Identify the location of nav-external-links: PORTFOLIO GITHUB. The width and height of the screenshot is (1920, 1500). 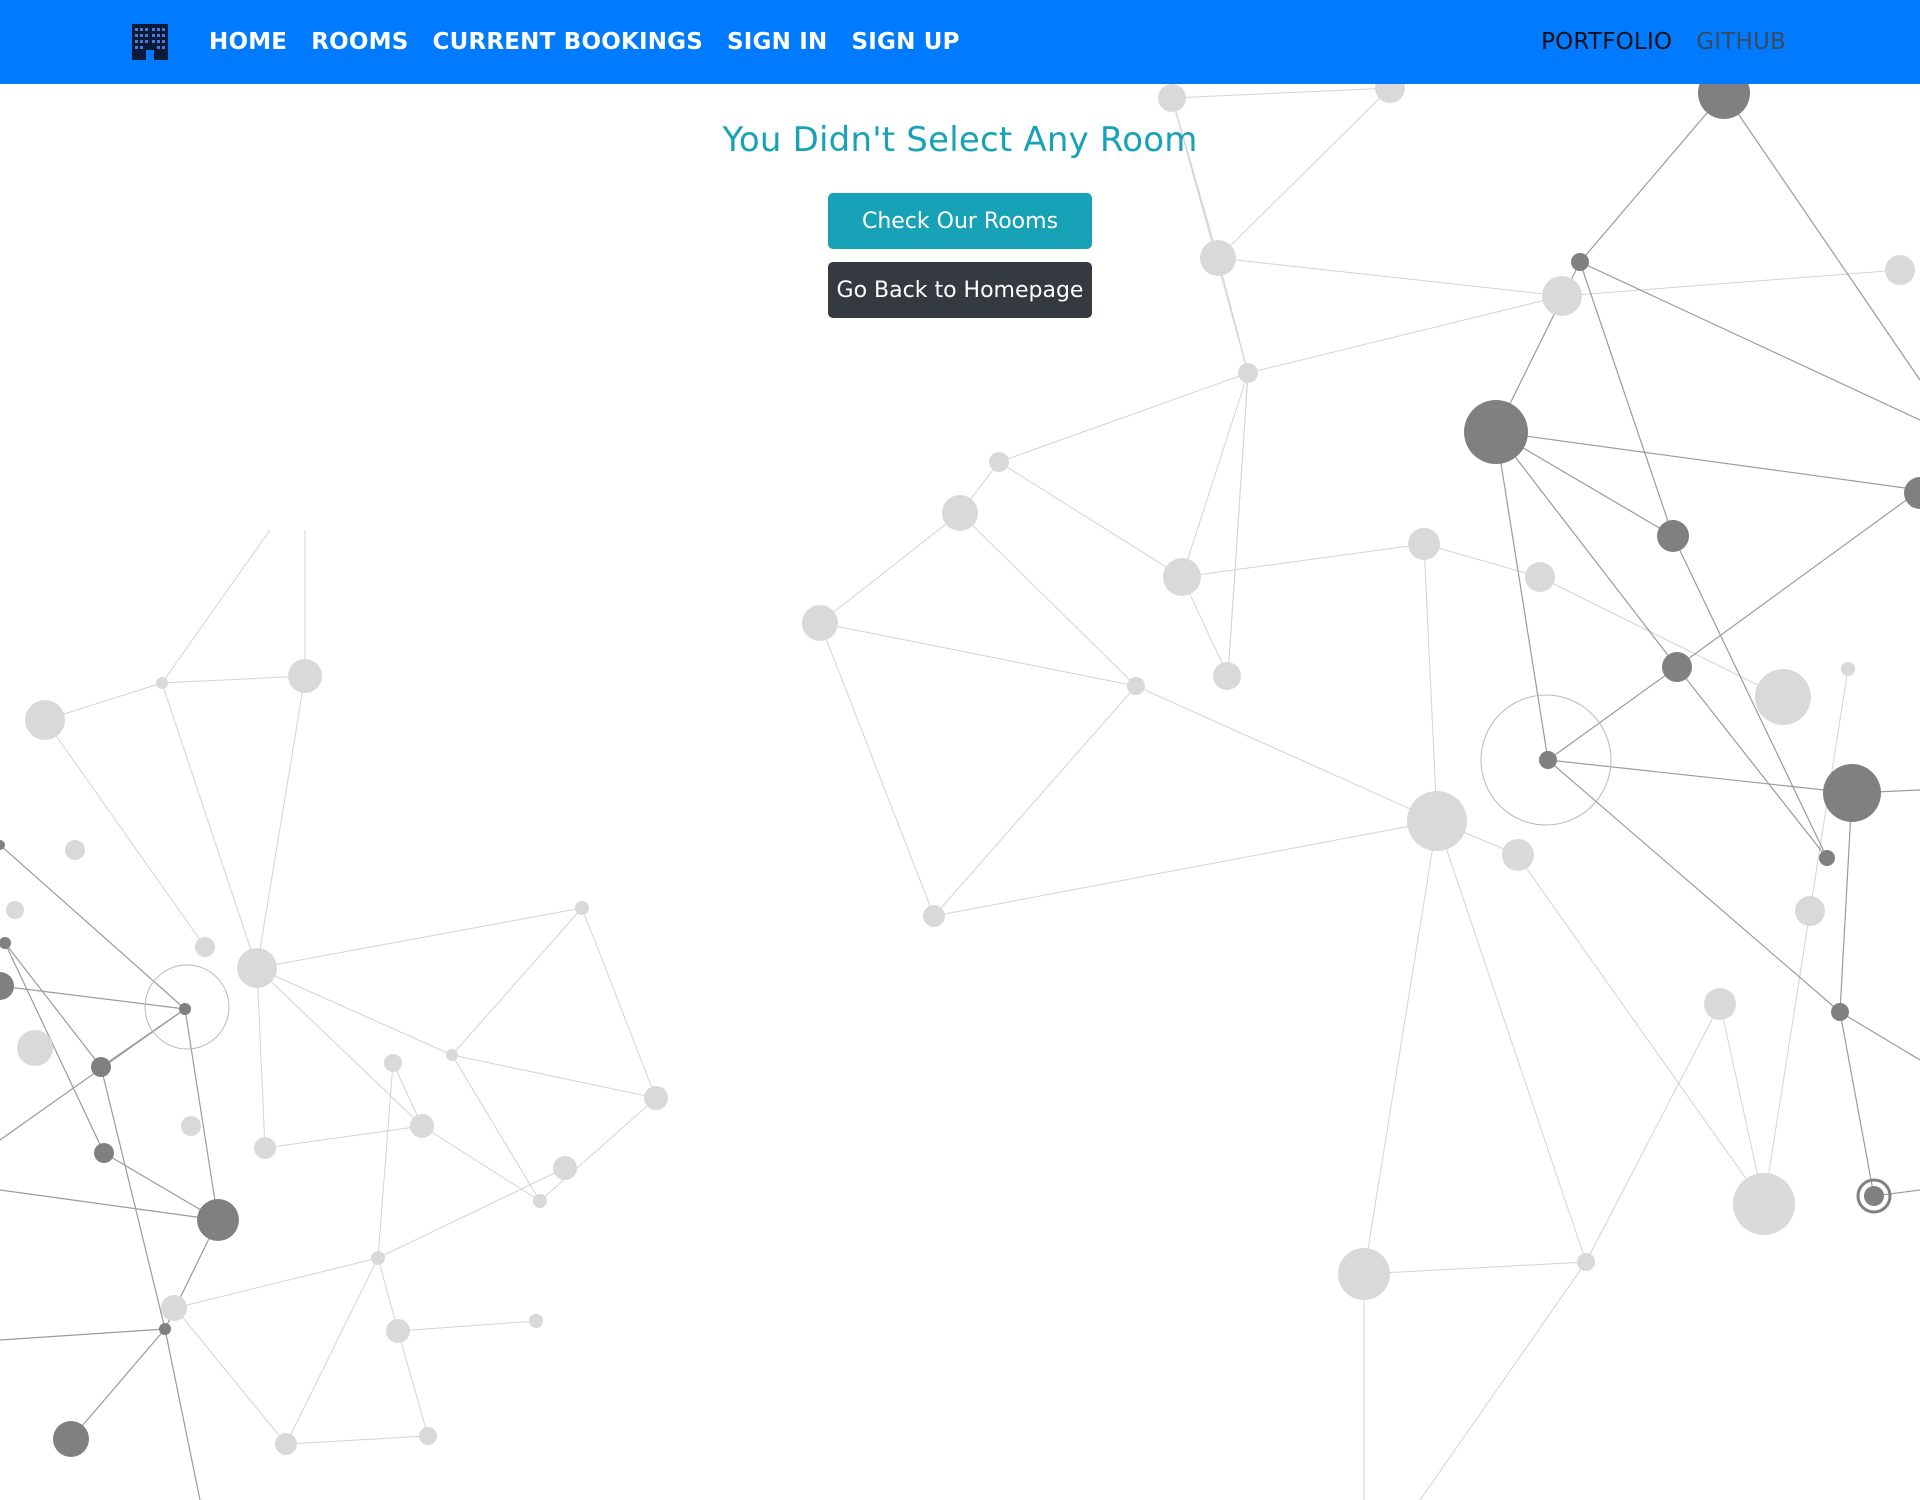
(1663, 42).